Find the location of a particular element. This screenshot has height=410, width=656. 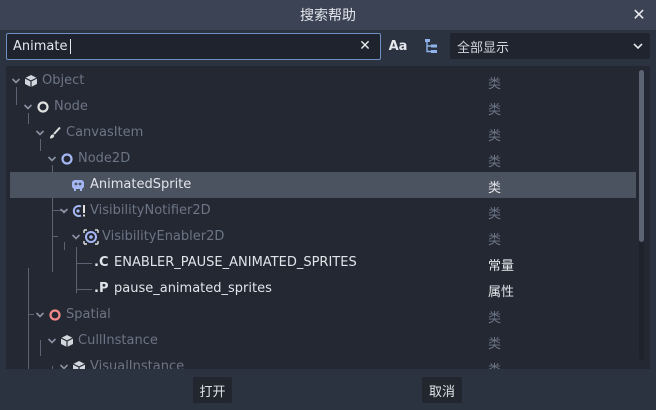

brush-icon is located at coordinates (55, 133).